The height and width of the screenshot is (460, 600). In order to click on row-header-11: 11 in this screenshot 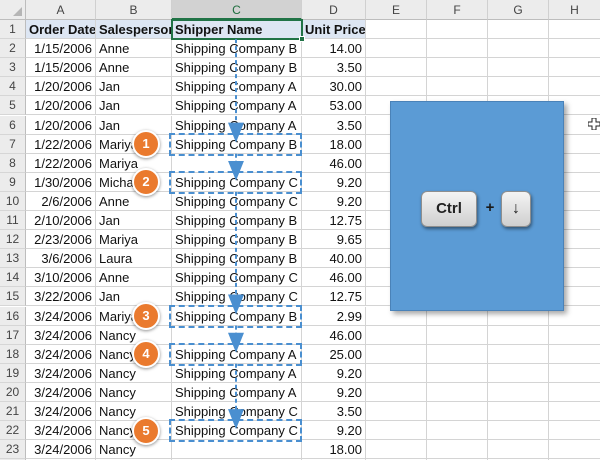, I will do `click(13, 221)`.